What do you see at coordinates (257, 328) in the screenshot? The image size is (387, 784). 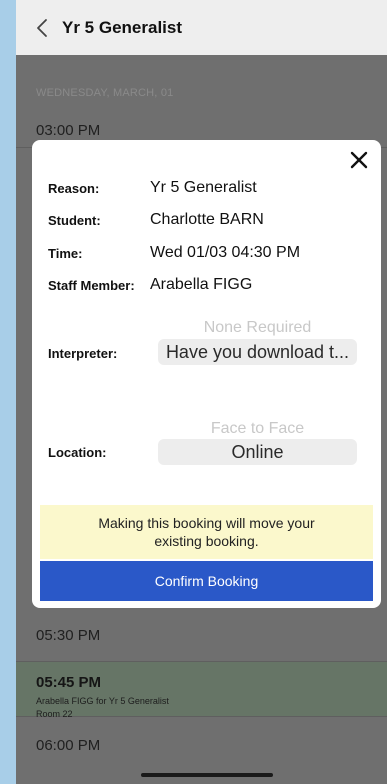 I see `interpreter-option: None Required` at bounding box center [257, 328].